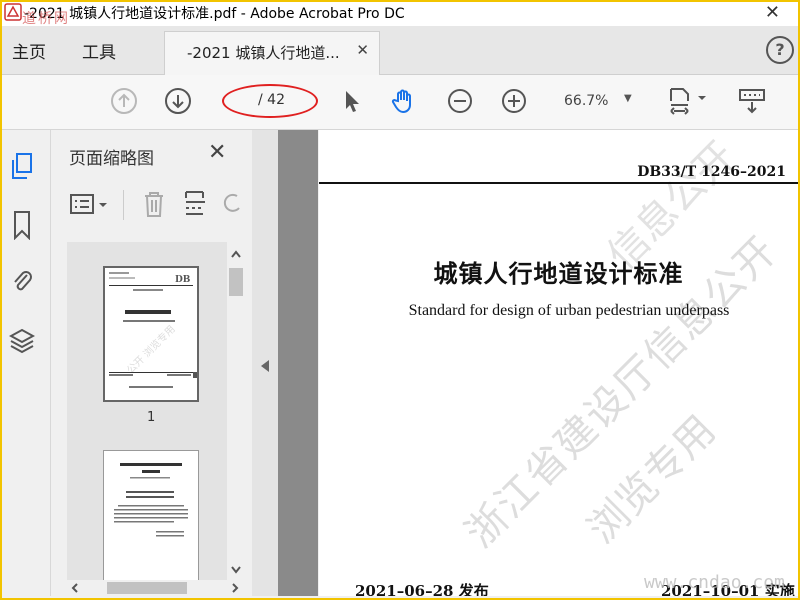 This screenshot has height=600, width=800. I want to click on issue-date: 2021–06–28 发布, so click(422, 589).